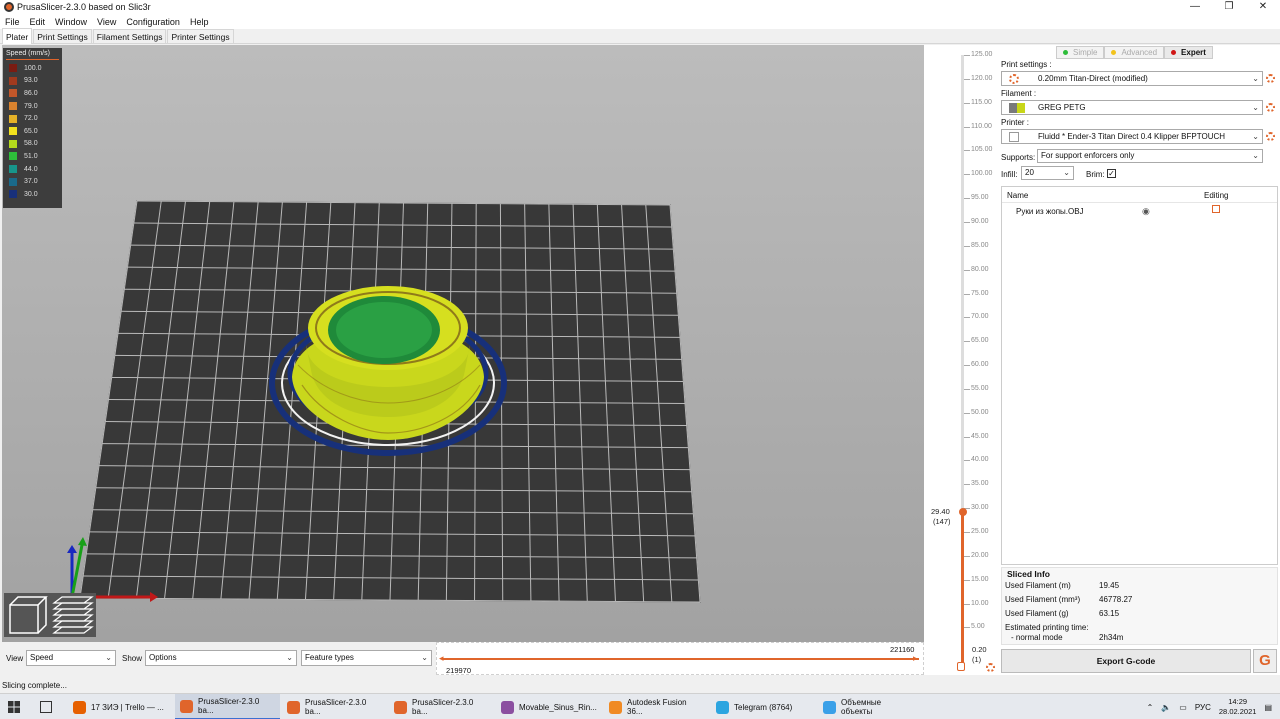 Image resolution: width=1280 pixels, height=719 pixels. I want to click on feature-types-combo: Feature types ⌄, so click(366, 658).